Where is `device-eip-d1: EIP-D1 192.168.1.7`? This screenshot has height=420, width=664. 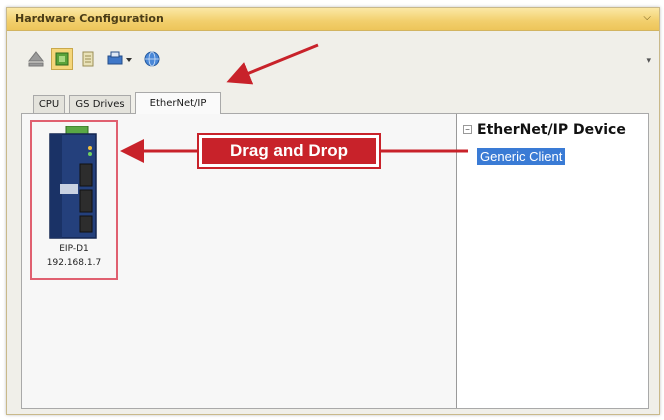
device-eip-d1: EIP-D1 192.168.1.7 is located at coordinates (74, 200).